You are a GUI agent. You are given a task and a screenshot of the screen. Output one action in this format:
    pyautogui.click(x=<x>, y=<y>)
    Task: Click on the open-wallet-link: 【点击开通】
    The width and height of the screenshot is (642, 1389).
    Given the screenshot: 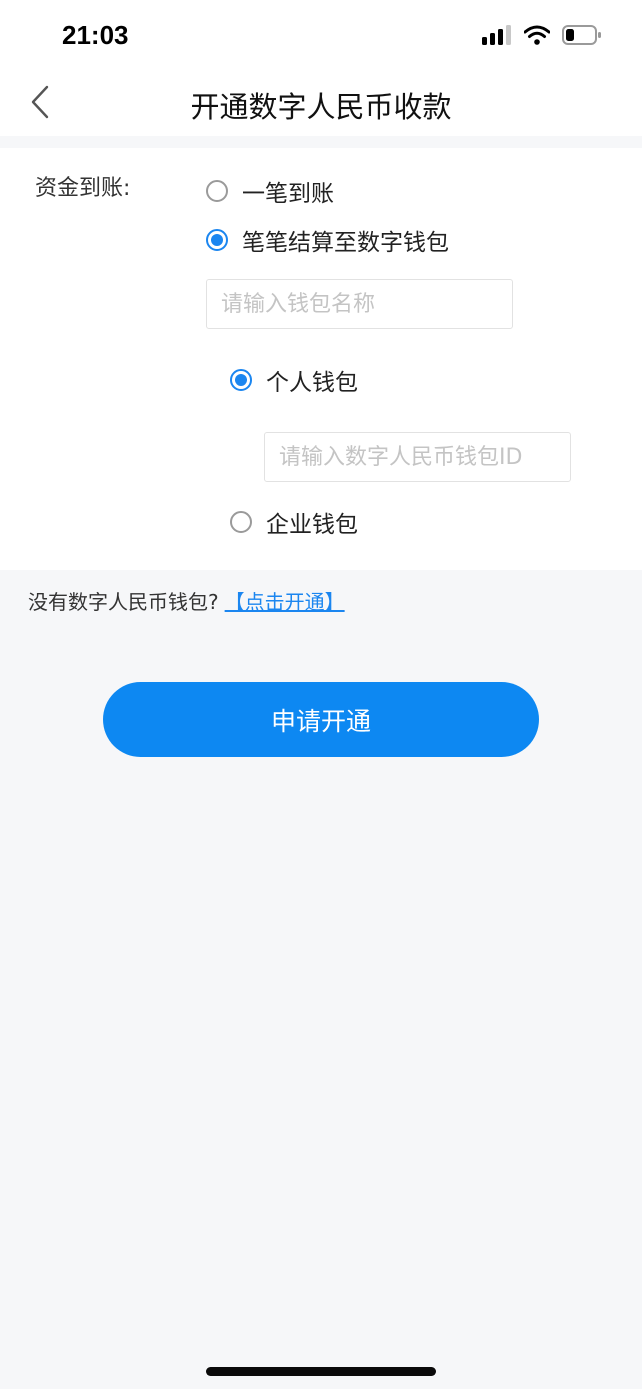 What is the action you would take?
    pyautogui.click(x=285, y=602)
    